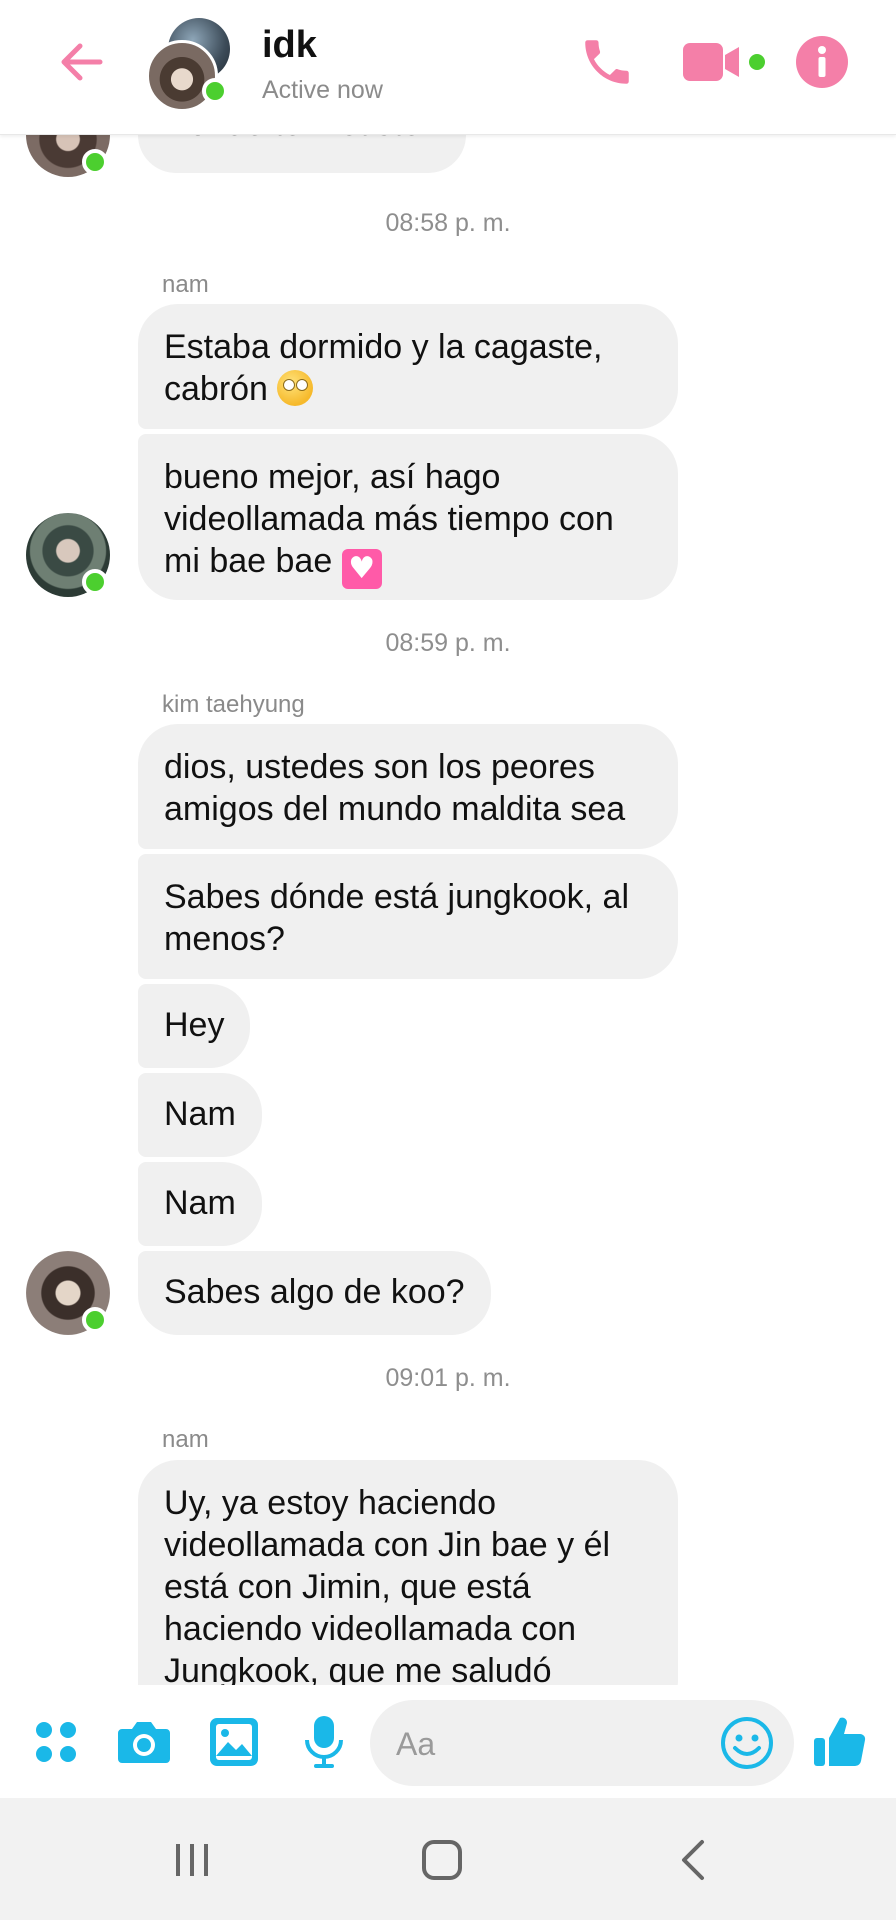  Describe the element at coordinates (408, 916) in the screenshot. I see `message-bubble: Sabes dónde está jungkook, al menos?` at that location.